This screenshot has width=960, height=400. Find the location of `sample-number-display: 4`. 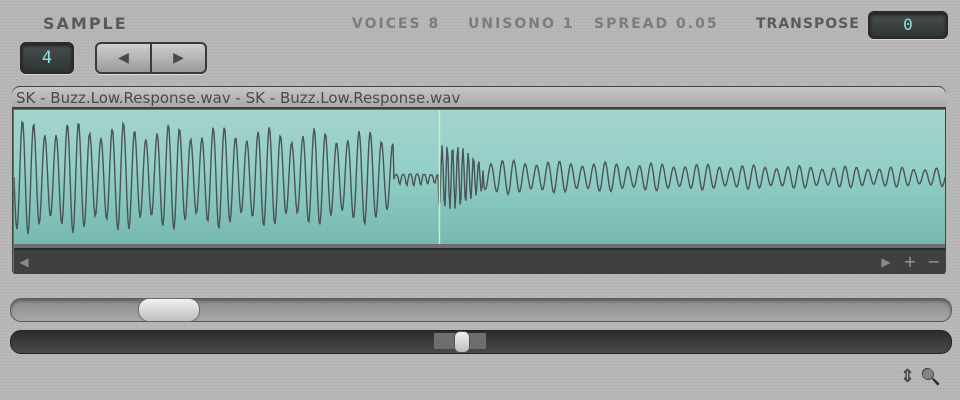

sample-number-display: 4 is located at coordinates (47, 58).